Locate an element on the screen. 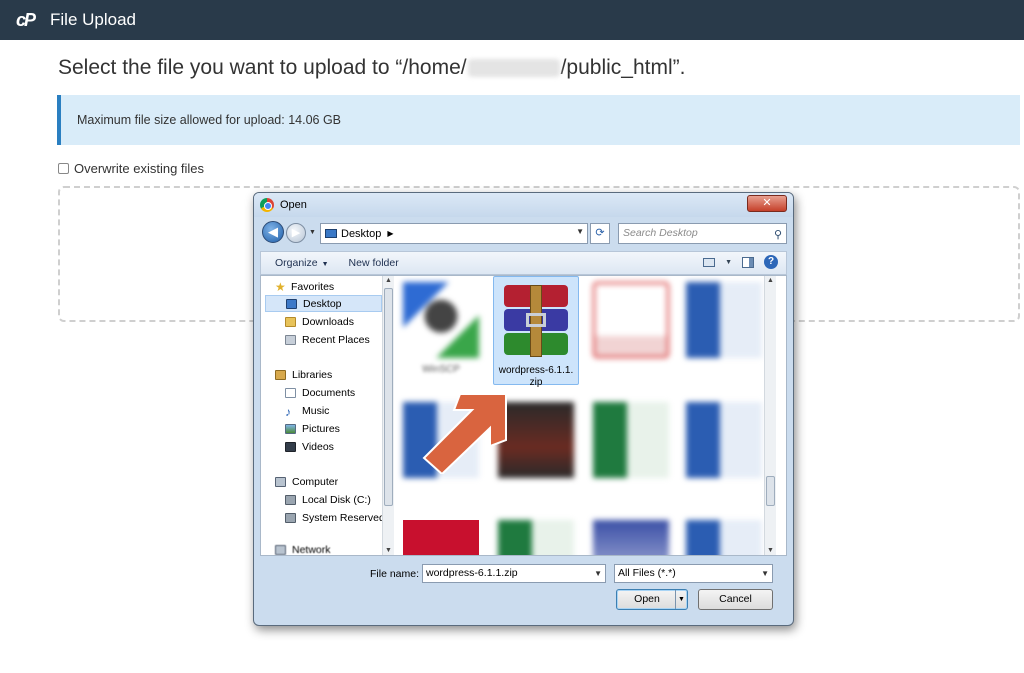 The width and height of the screenshot is (1024, 673). chevron-right-icon: ▶ is located at coordinates (390, 233).